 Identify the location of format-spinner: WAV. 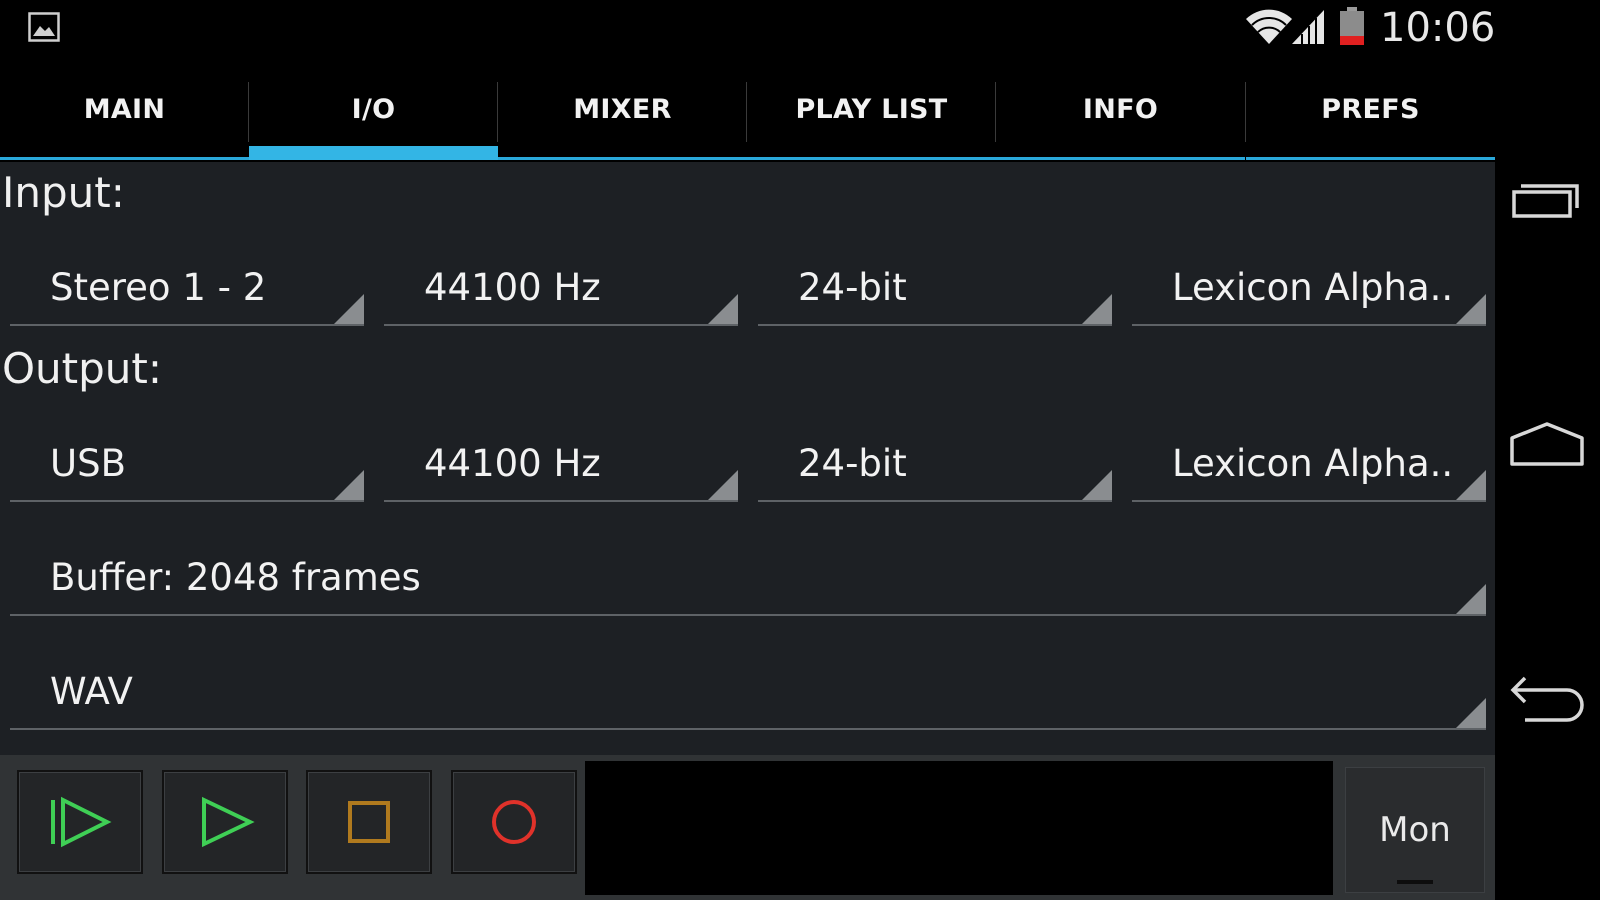
(748, 694).